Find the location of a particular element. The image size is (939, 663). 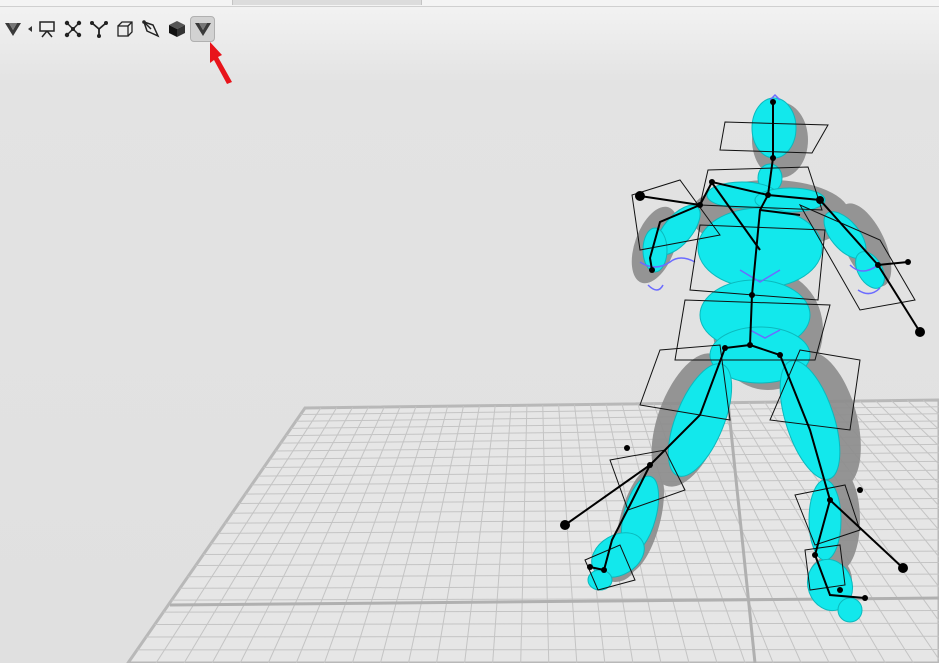

pen-nib-icon is located at coordinates (150, 29).